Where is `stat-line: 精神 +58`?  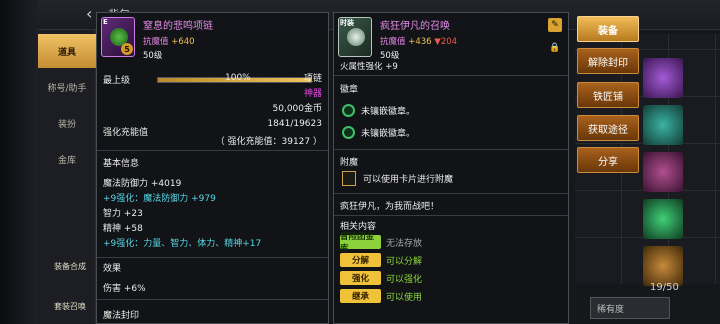 stat-line: 精神 +58 is located at coordinates (123, 229).